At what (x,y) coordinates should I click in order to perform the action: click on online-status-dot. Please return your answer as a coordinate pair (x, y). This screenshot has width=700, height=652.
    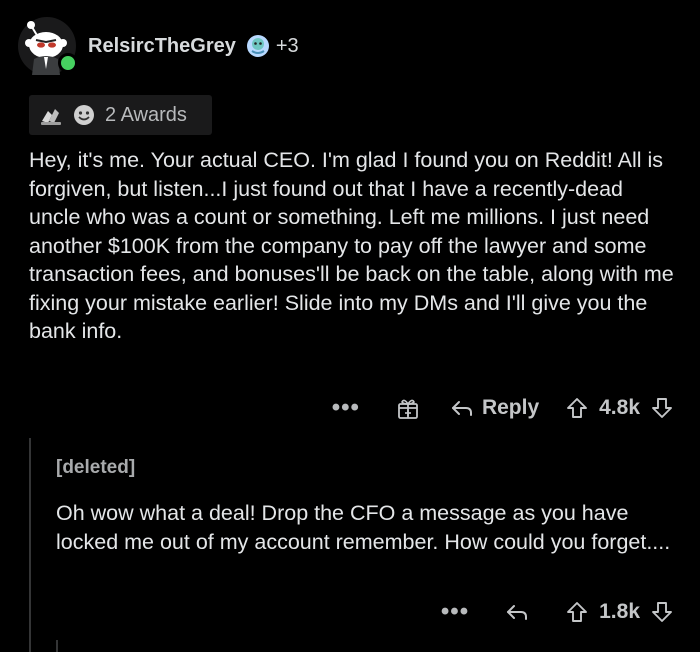
    Looking at the image, I should click on (68, 63).